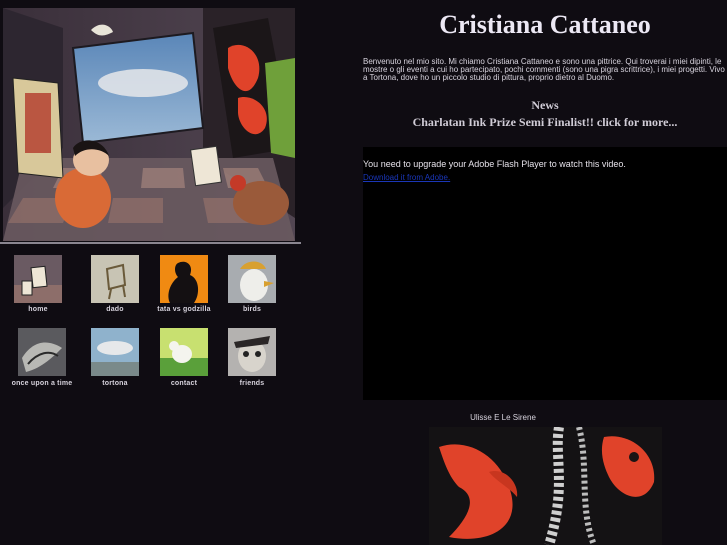 This screenshot has width=727, height=545. What do you see at coordinates (150, 243) in the screenshot?
I see `hero-divider` at bounding box center [150, 243].